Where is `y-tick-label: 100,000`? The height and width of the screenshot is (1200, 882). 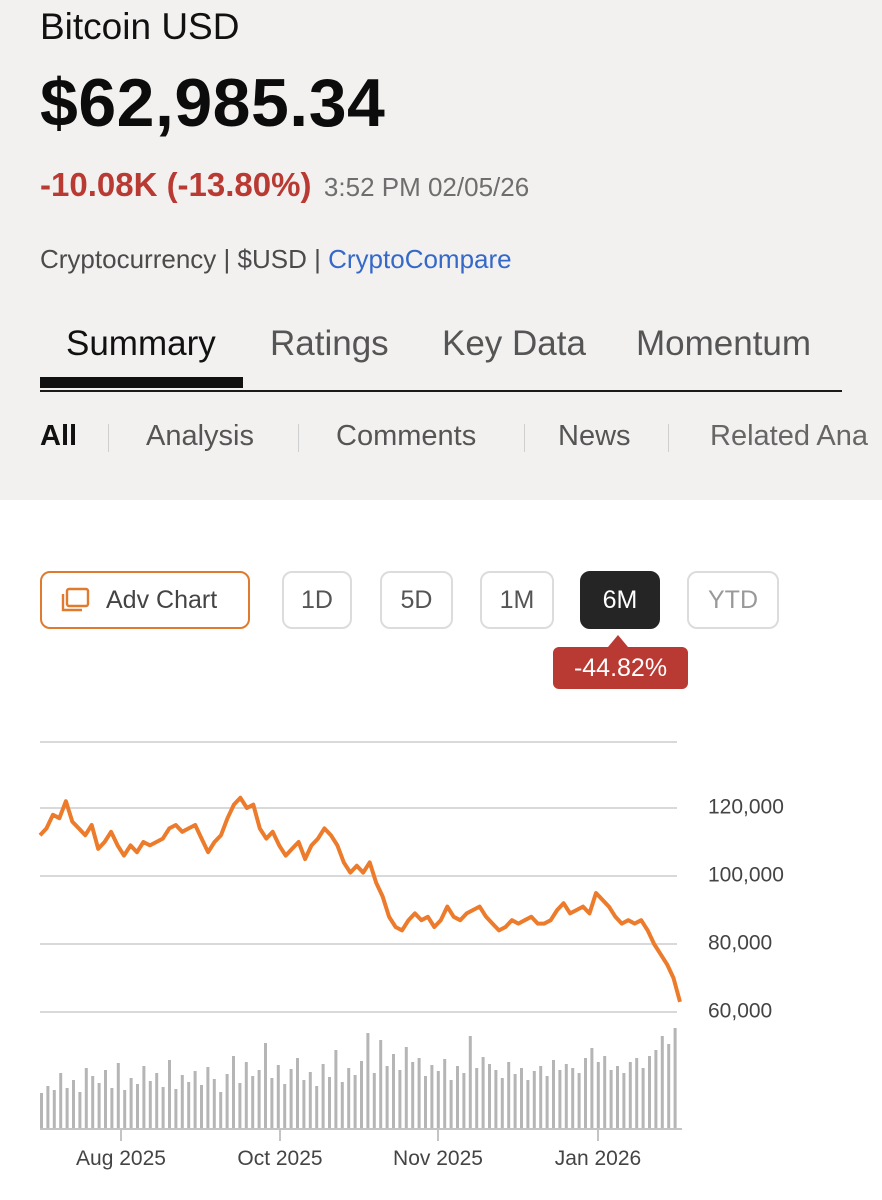 y-tick-label: 100,000 is located at coordinates (746, 875).